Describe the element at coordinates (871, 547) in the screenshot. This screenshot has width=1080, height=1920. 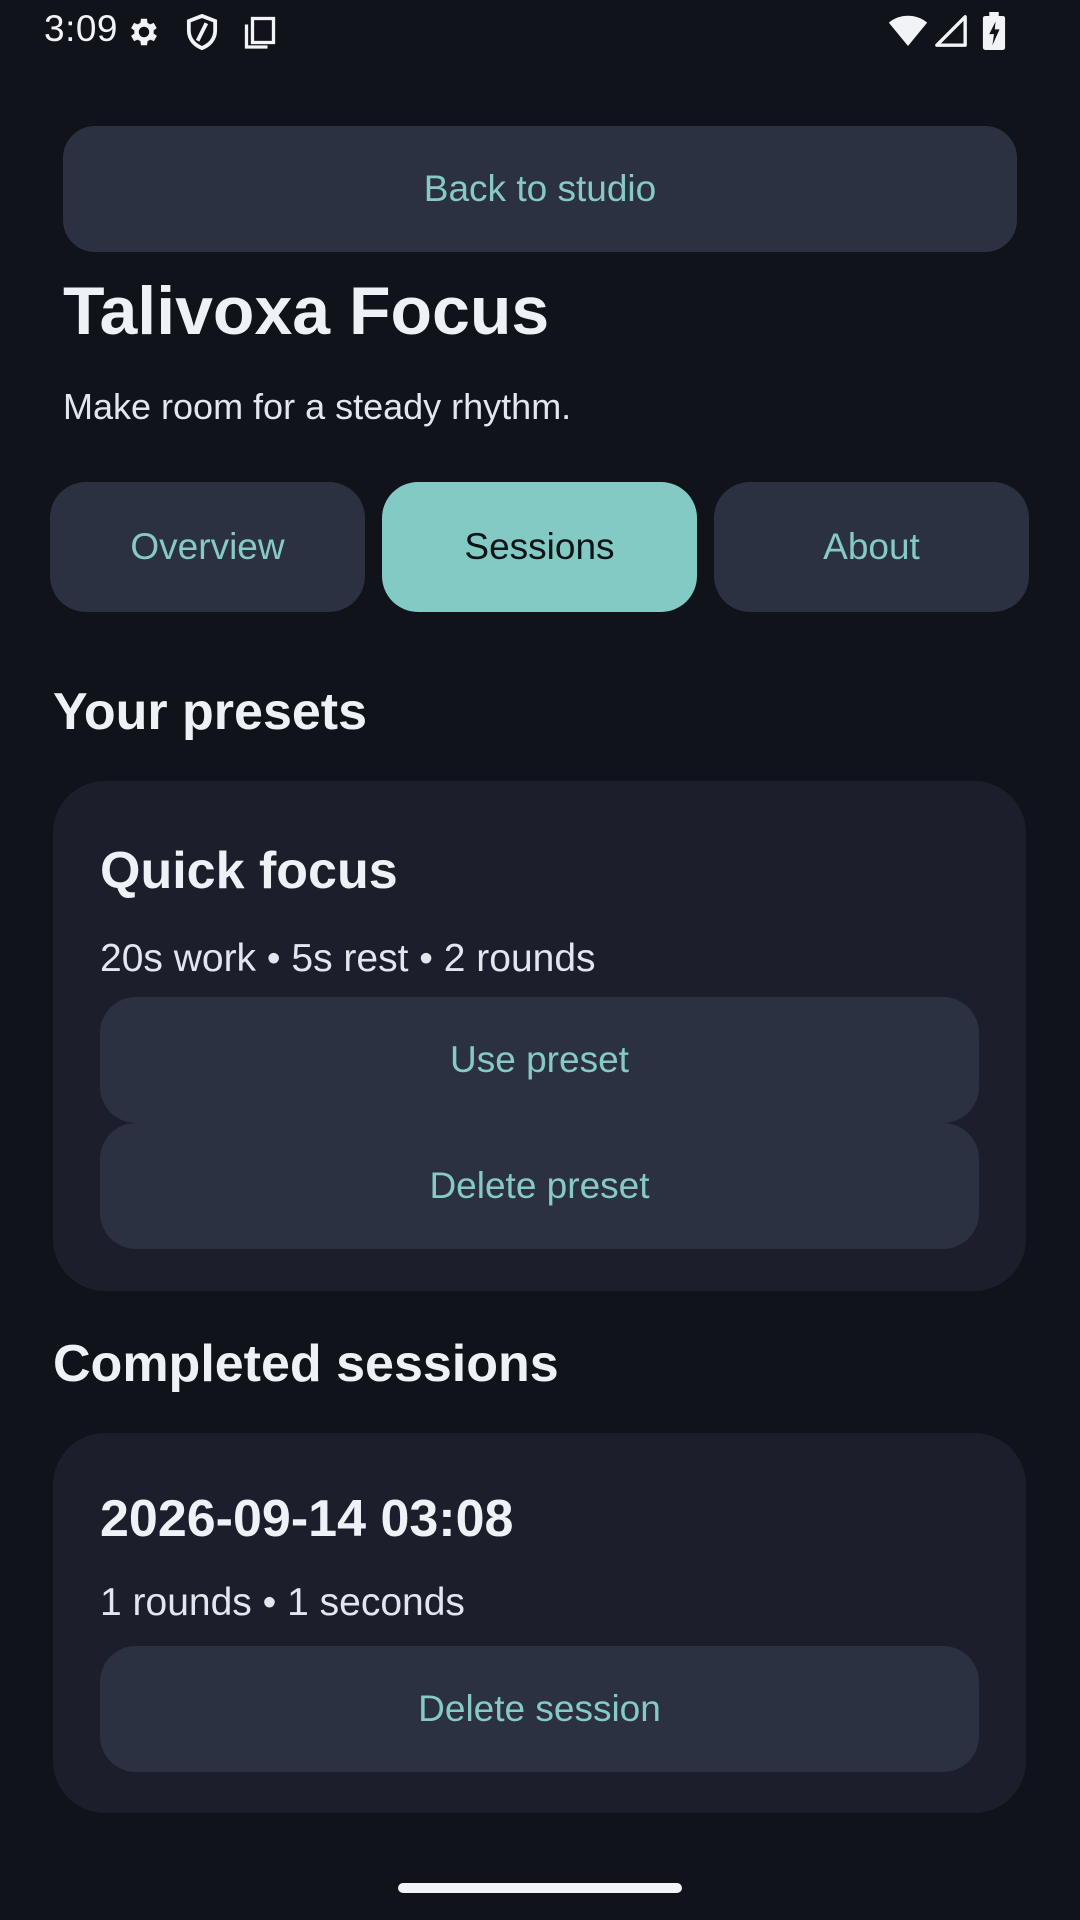
I see `tab-about: About` at that location.